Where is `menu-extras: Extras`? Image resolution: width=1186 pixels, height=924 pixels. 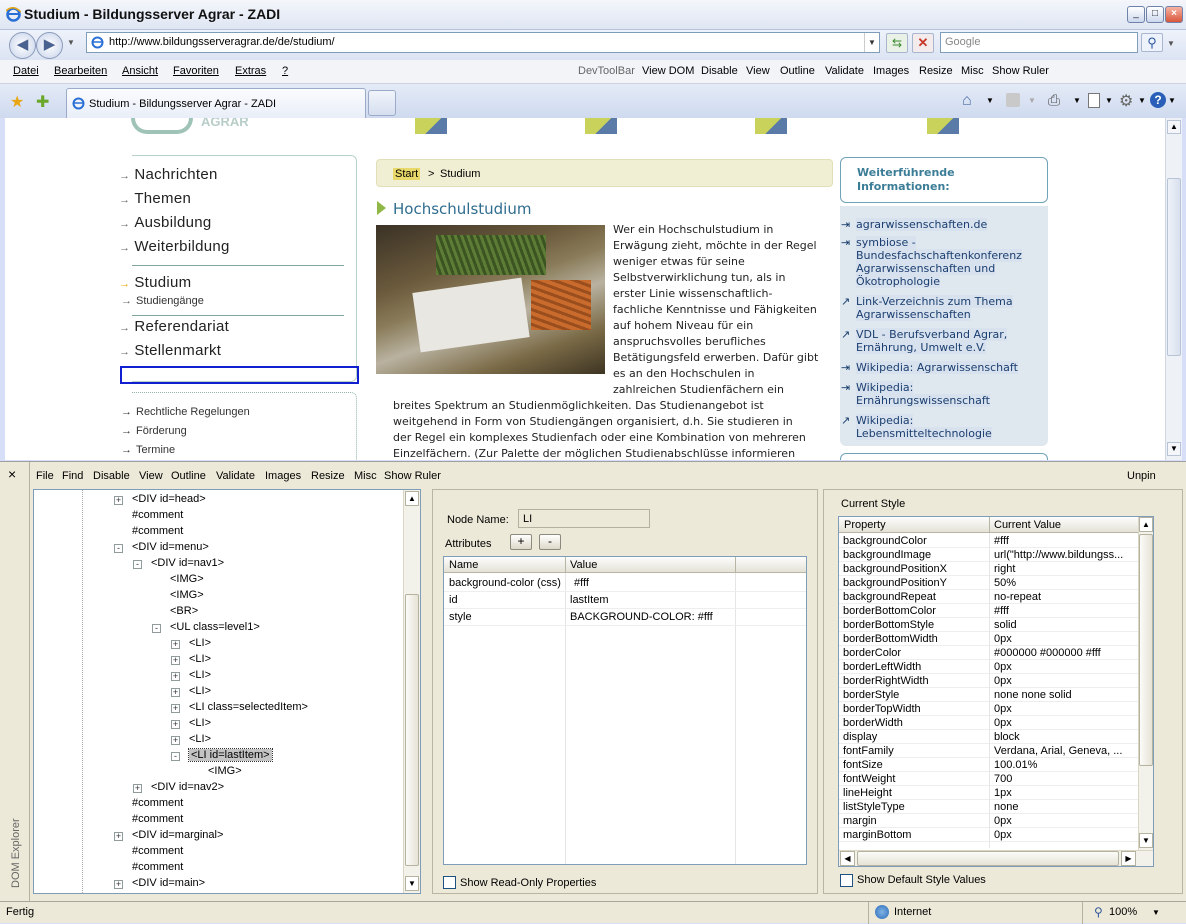
menu-extras: Extras is located at coordinates (250, 71).